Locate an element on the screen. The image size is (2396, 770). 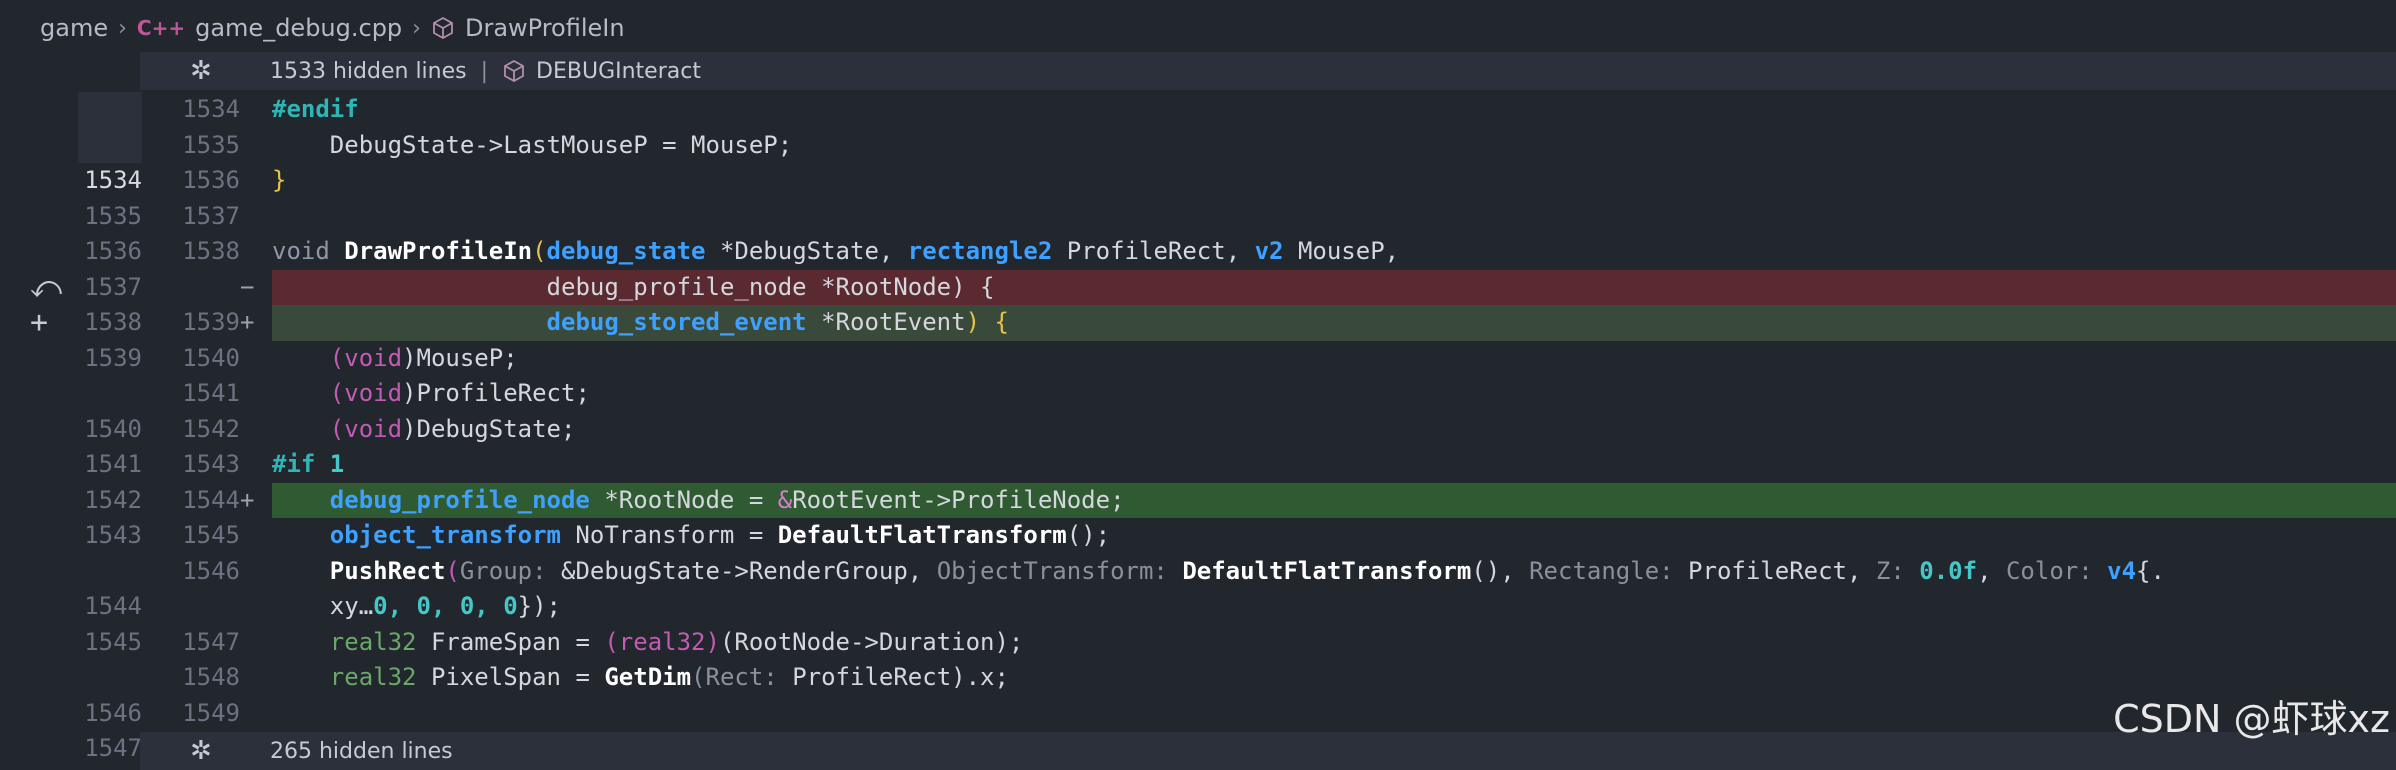
code-line: 1537 − debug_profile_node *RootNode) { is located at coordinates (1198, 287).